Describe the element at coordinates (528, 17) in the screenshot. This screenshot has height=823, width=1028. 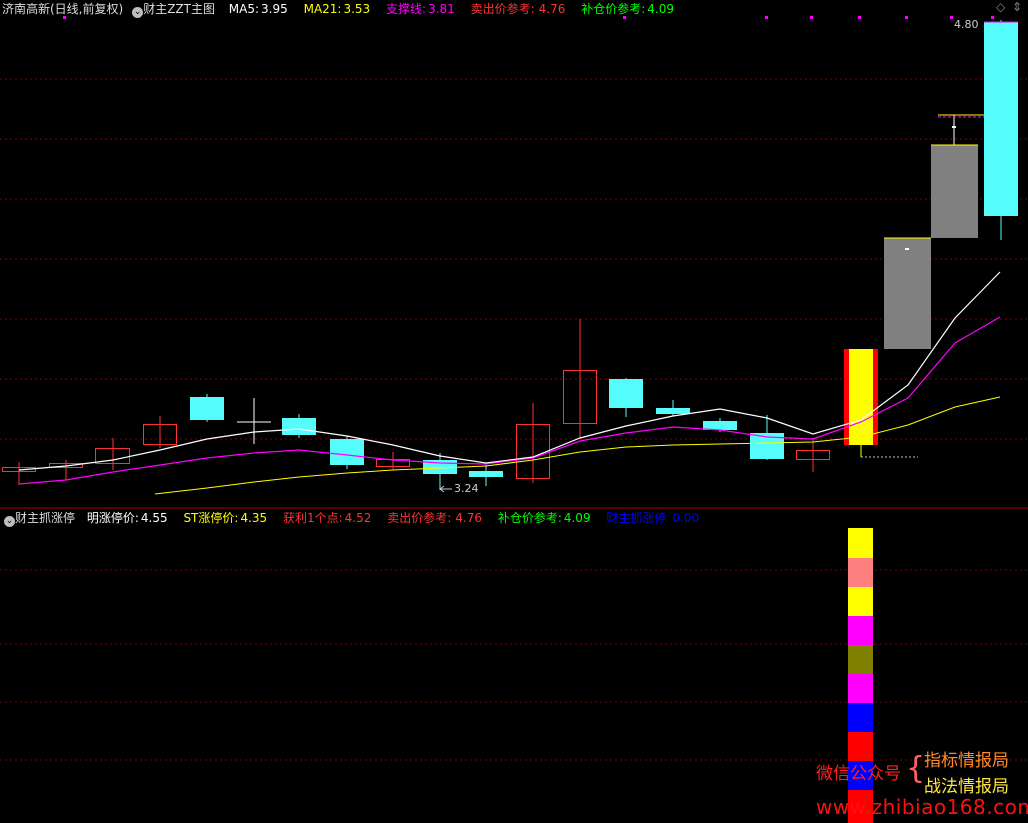
I see `top-dots` at that location.